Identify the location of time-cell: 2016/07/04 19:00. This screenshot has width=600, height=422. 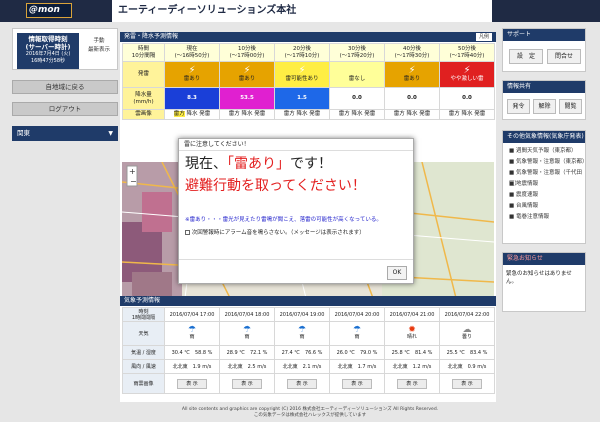
(302, 314).